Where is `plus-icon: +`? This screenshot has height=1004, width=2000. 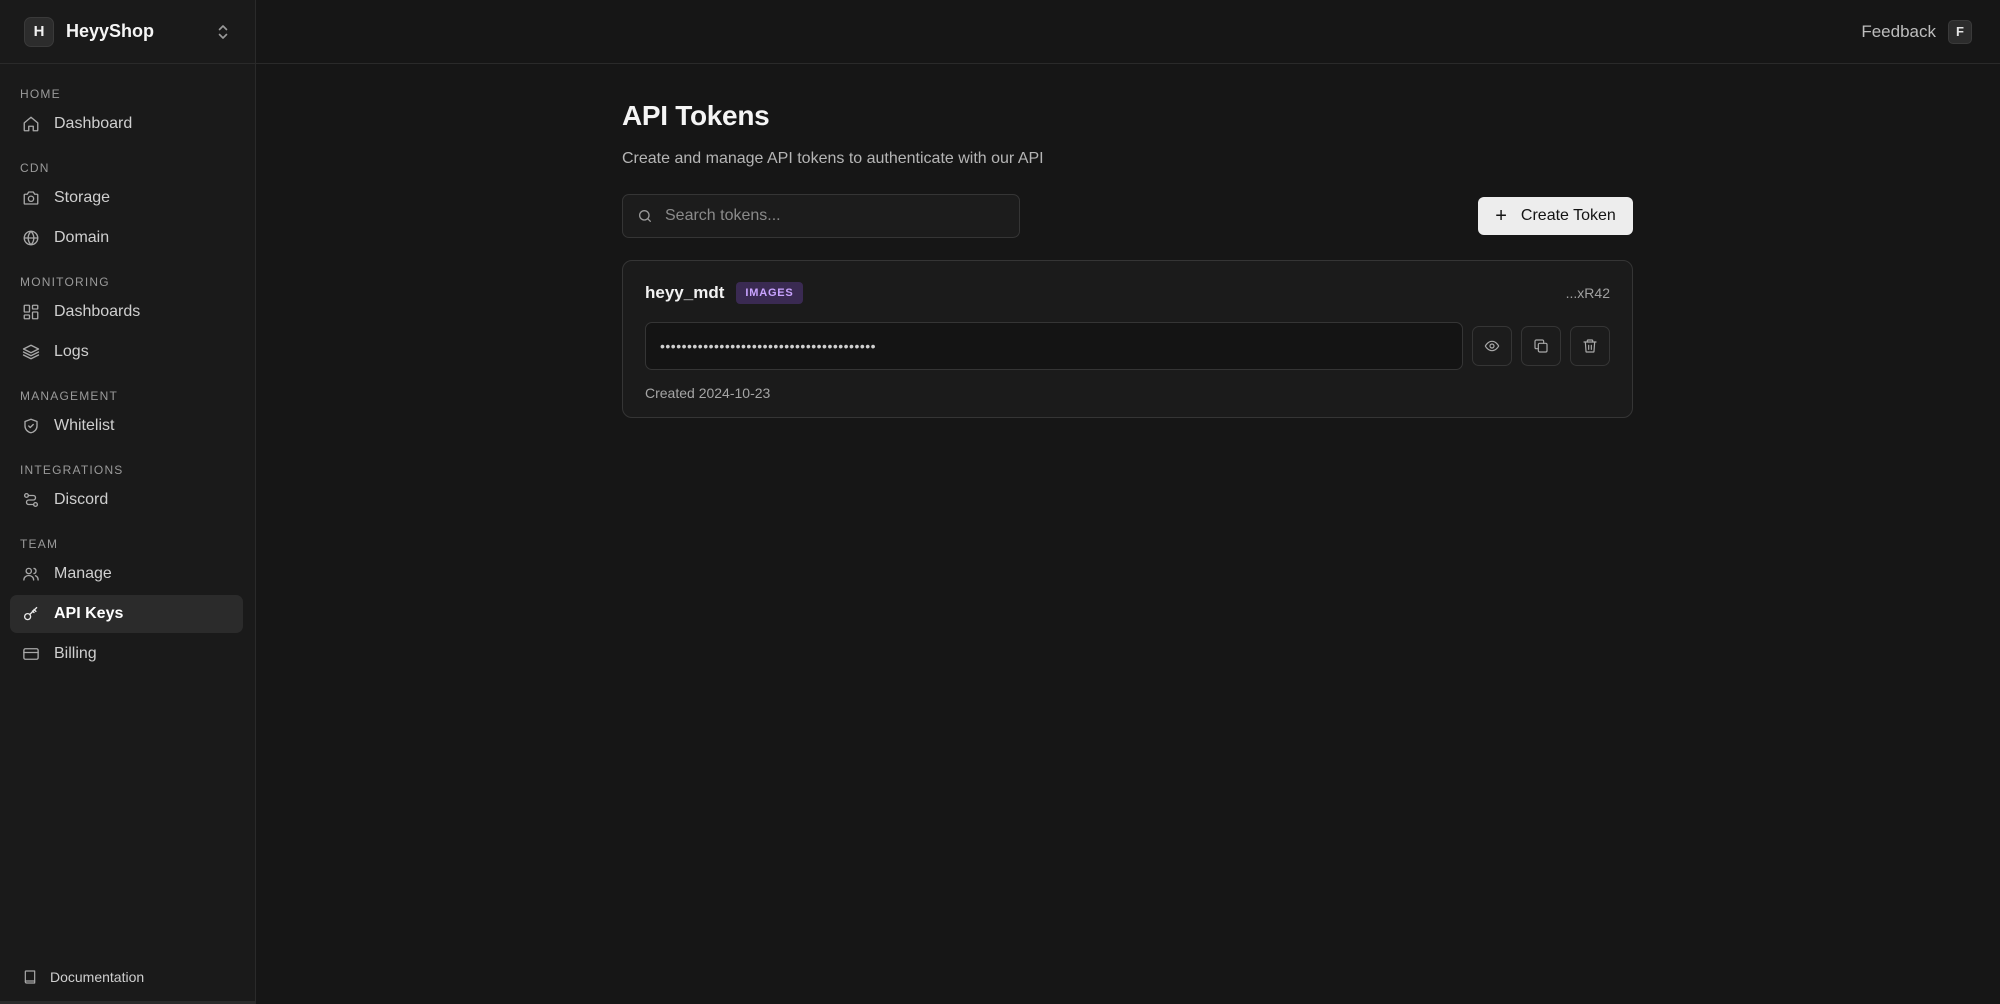 plus-icon: + is located at coordinates (1501, 216).